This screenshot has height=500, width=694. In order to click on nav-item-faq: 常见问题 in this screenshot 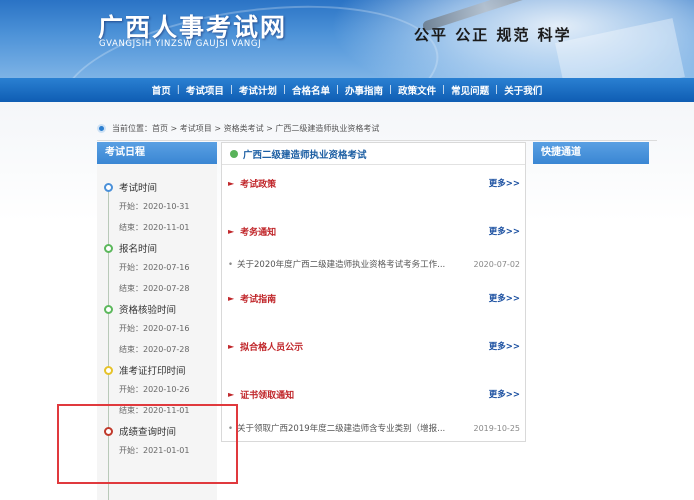, I will do `click(470, 90)`.